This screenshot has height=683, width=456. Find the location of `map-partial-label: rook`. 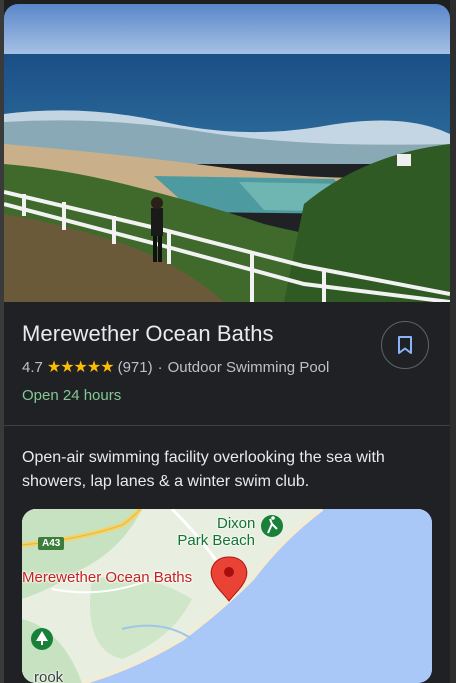

map-partial-label: rook is located at coordinates (49, 676).